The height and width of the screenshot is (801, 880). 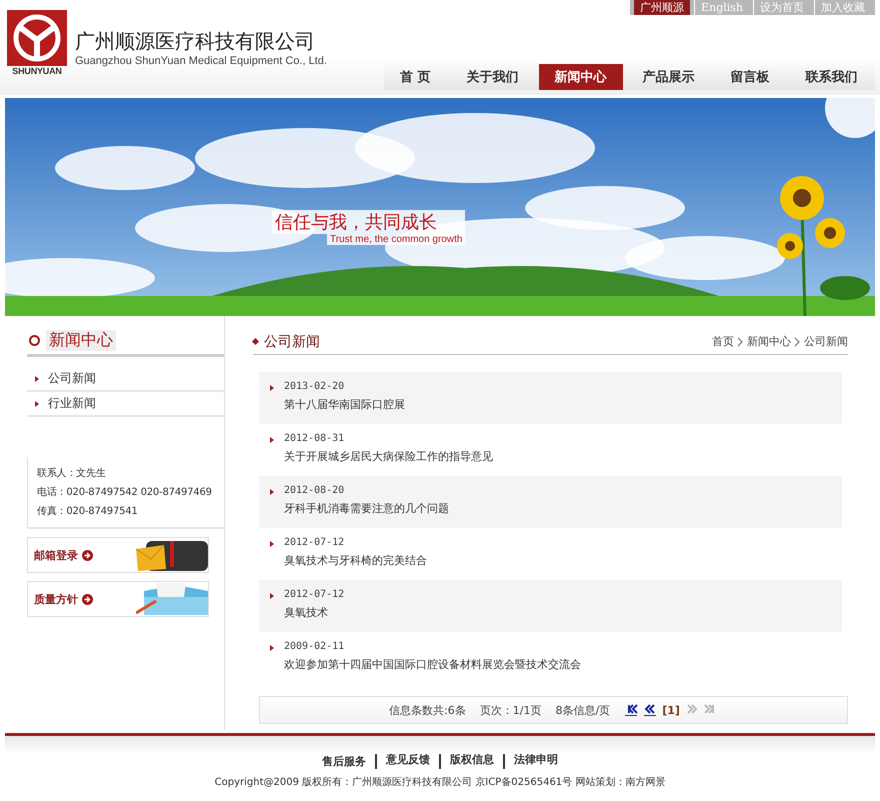 What do you see at coordinates (81, 340) in the screenshot?
I see `sidebar-title: 新闻中心` at bounding box center [81, 340].